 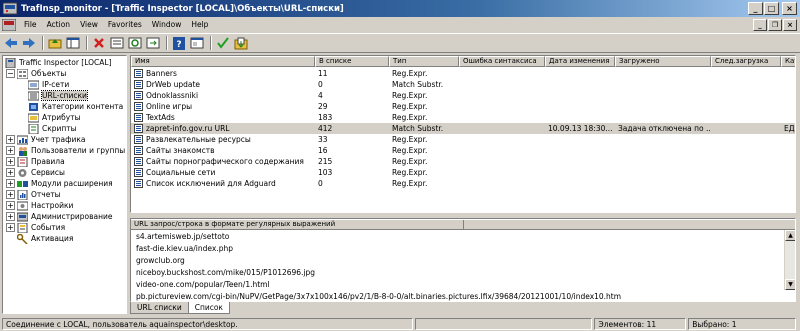 I want to click on column-header-name: Имя, so click(x=223, y=61).